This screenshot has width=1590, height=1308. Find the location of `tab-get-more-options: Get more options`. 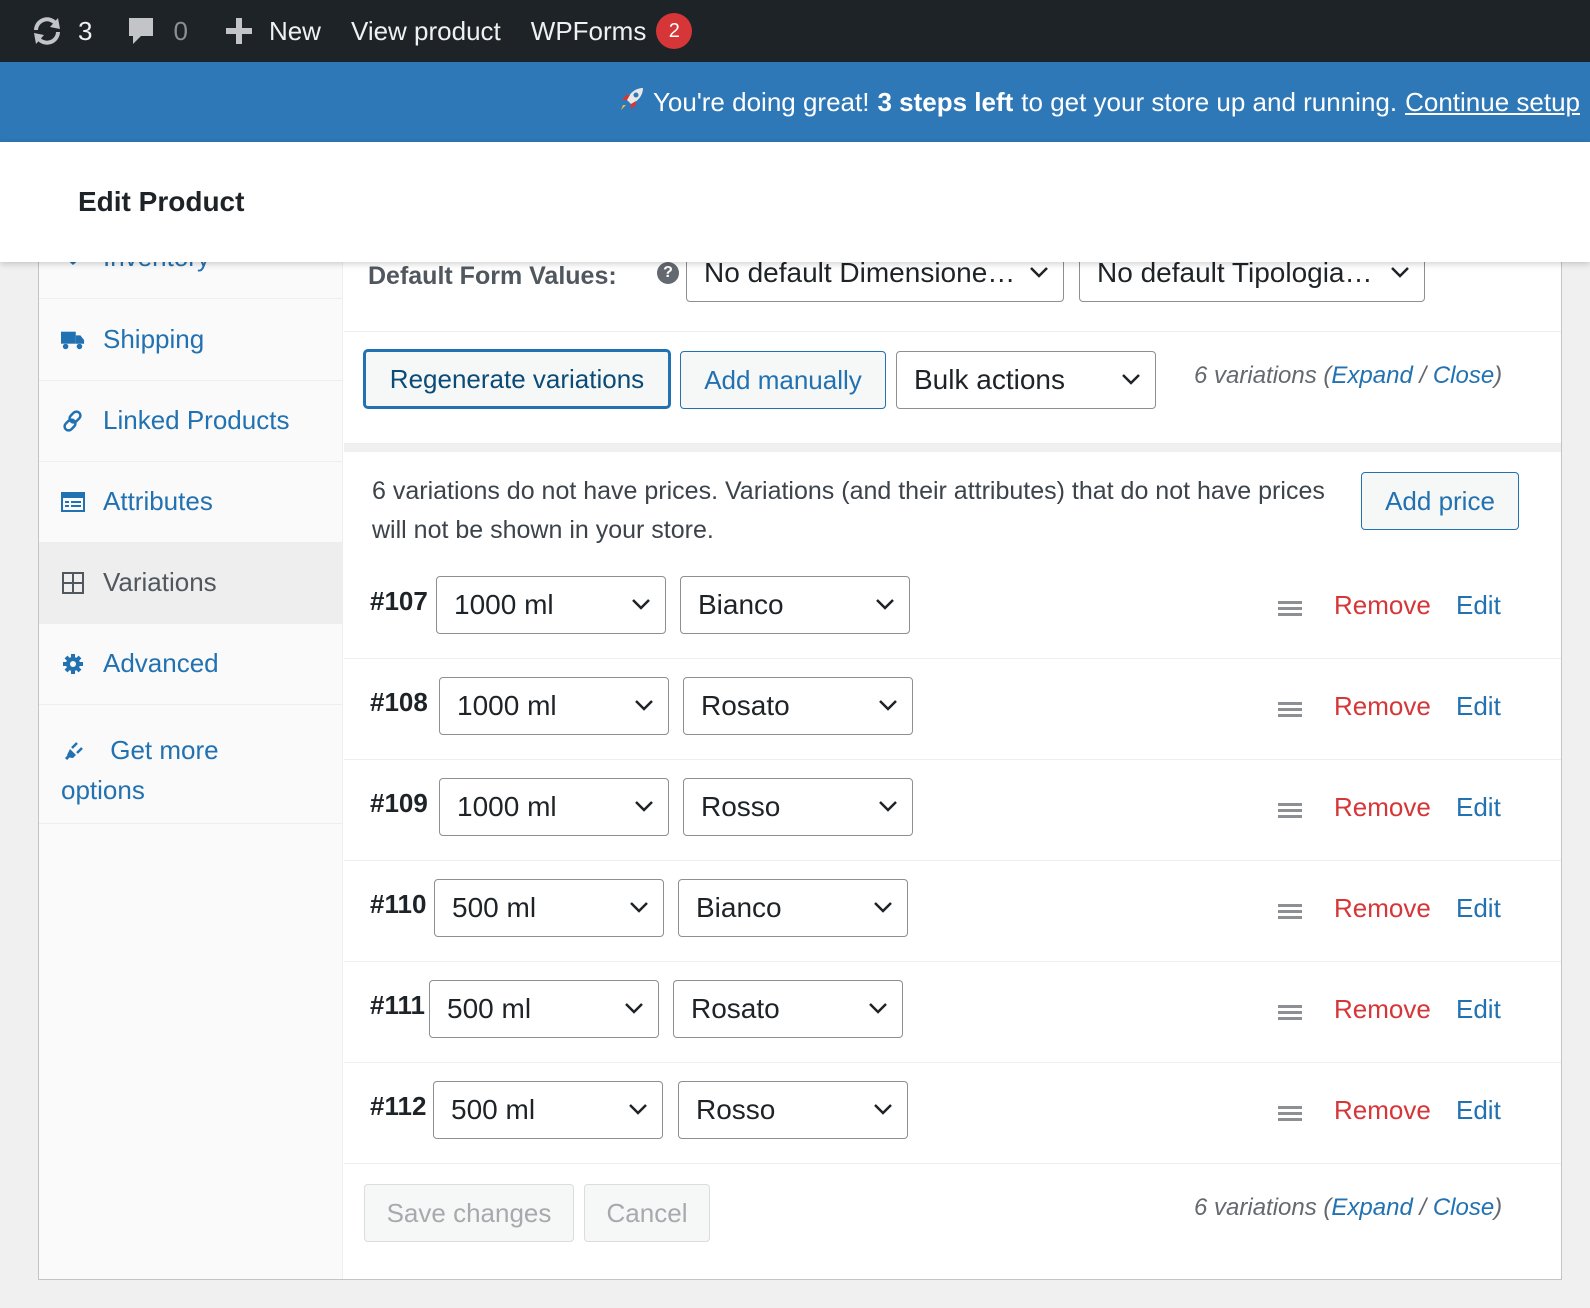

tab-get-more-options: Get more options is located at coordinates (191, 764).